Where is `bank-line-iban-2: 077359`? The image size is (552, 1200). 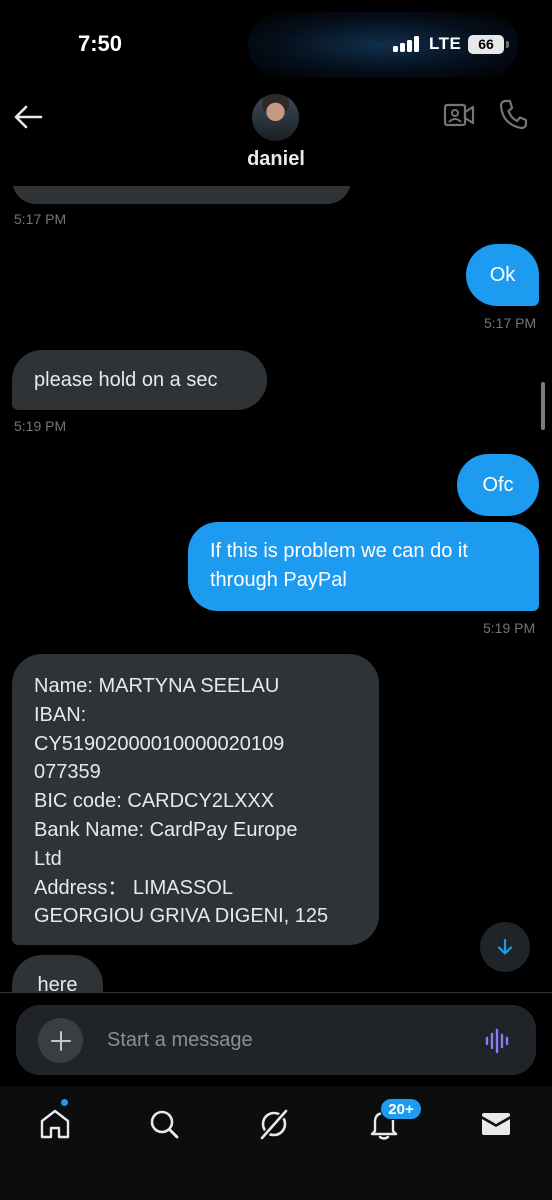 bank-line-iban-2: 077359 is located at coordinates (67, 772).